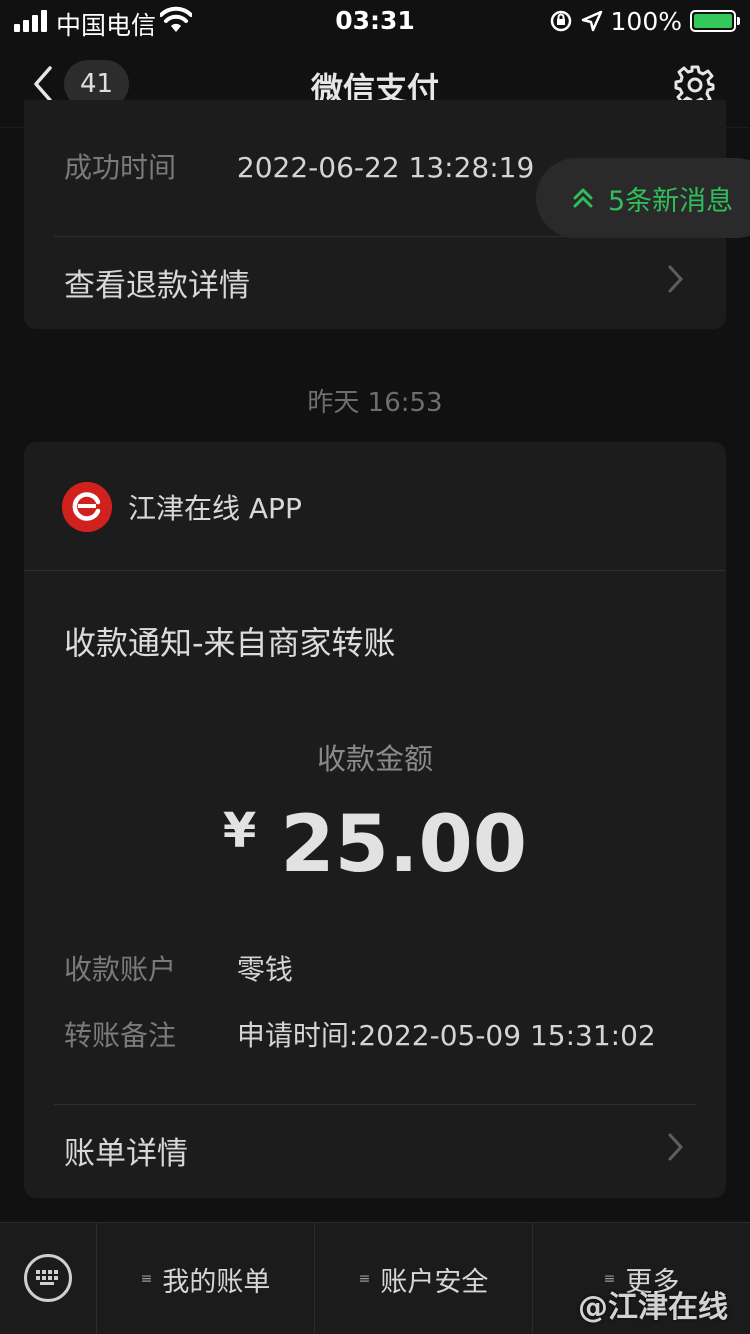  What do you see at coordinates (157, 286) in the screenshot?
I see `refund-detail-label: 查看退款详情` at bounding box center [157, 286].